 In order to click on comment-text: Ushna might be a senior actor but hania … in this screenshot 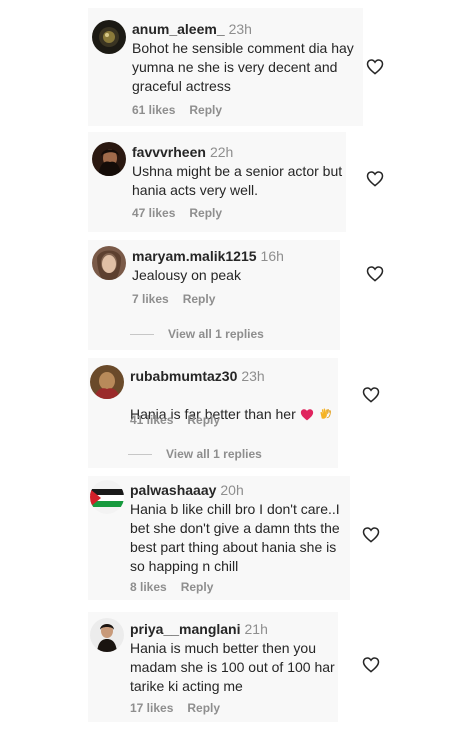, I will do `click(237, 180)`.